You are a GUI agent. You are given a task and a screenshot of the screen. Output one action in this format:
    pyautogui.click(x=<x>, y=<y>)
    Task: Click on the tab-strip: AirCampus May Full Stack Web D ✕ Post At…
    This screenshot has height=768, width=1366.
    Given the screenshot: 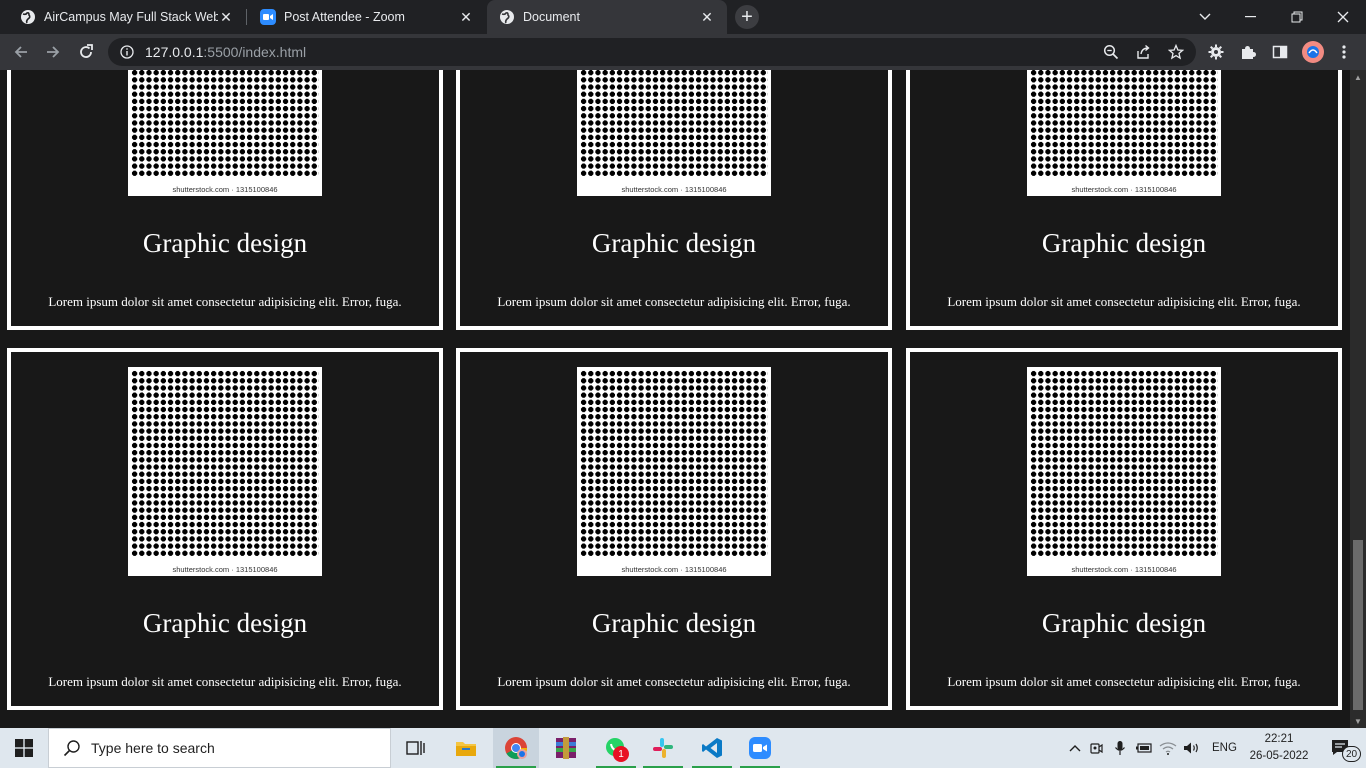 What is the action you would take?
    pyautogui.click(x=683, y=17)
    